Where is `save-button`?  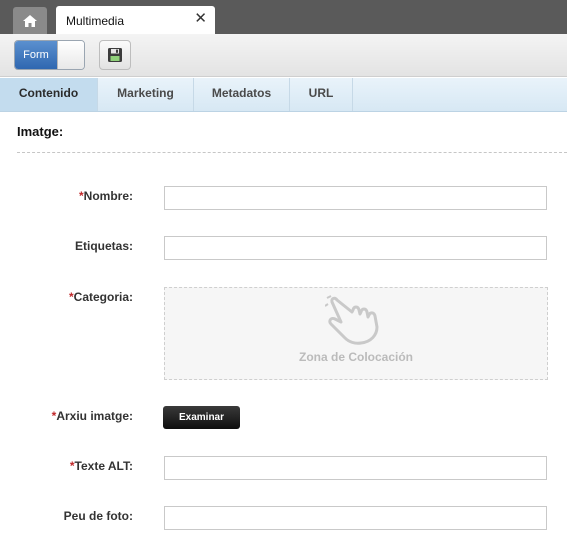
save-button is located at coordinates (115, 55).